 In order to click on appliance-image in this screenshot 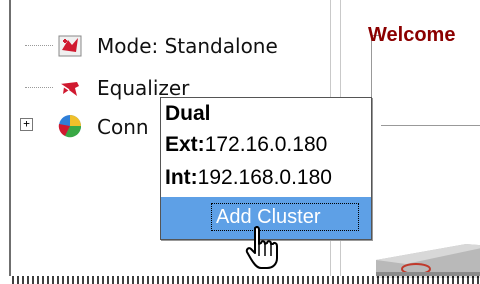, I will do `click(428, 261)`.